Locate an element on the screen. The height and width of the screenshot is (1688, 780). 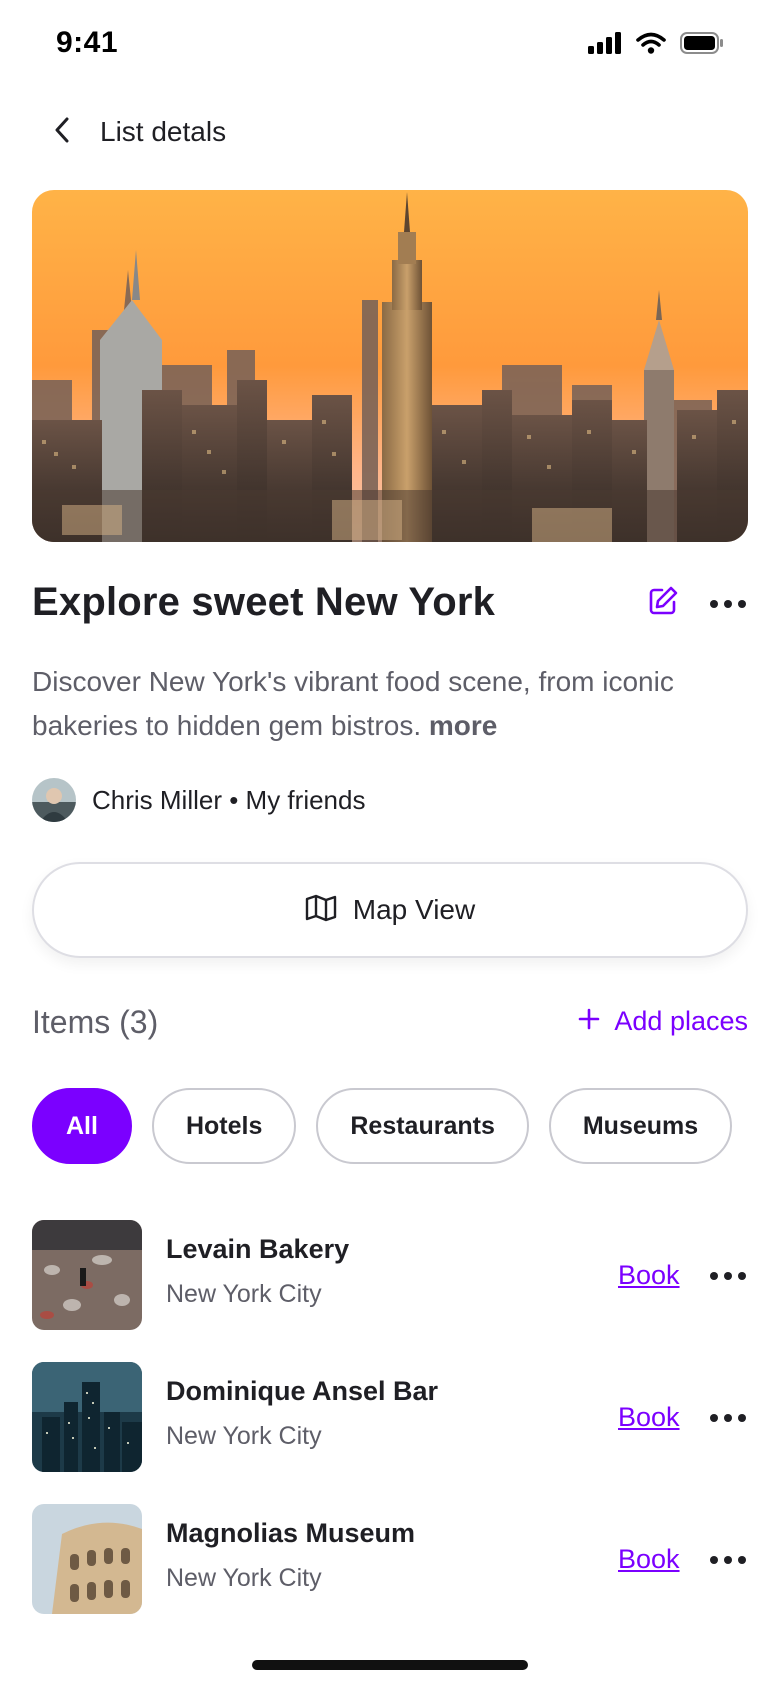
filter-chip-all: All is located at coordinates (82, 1126).